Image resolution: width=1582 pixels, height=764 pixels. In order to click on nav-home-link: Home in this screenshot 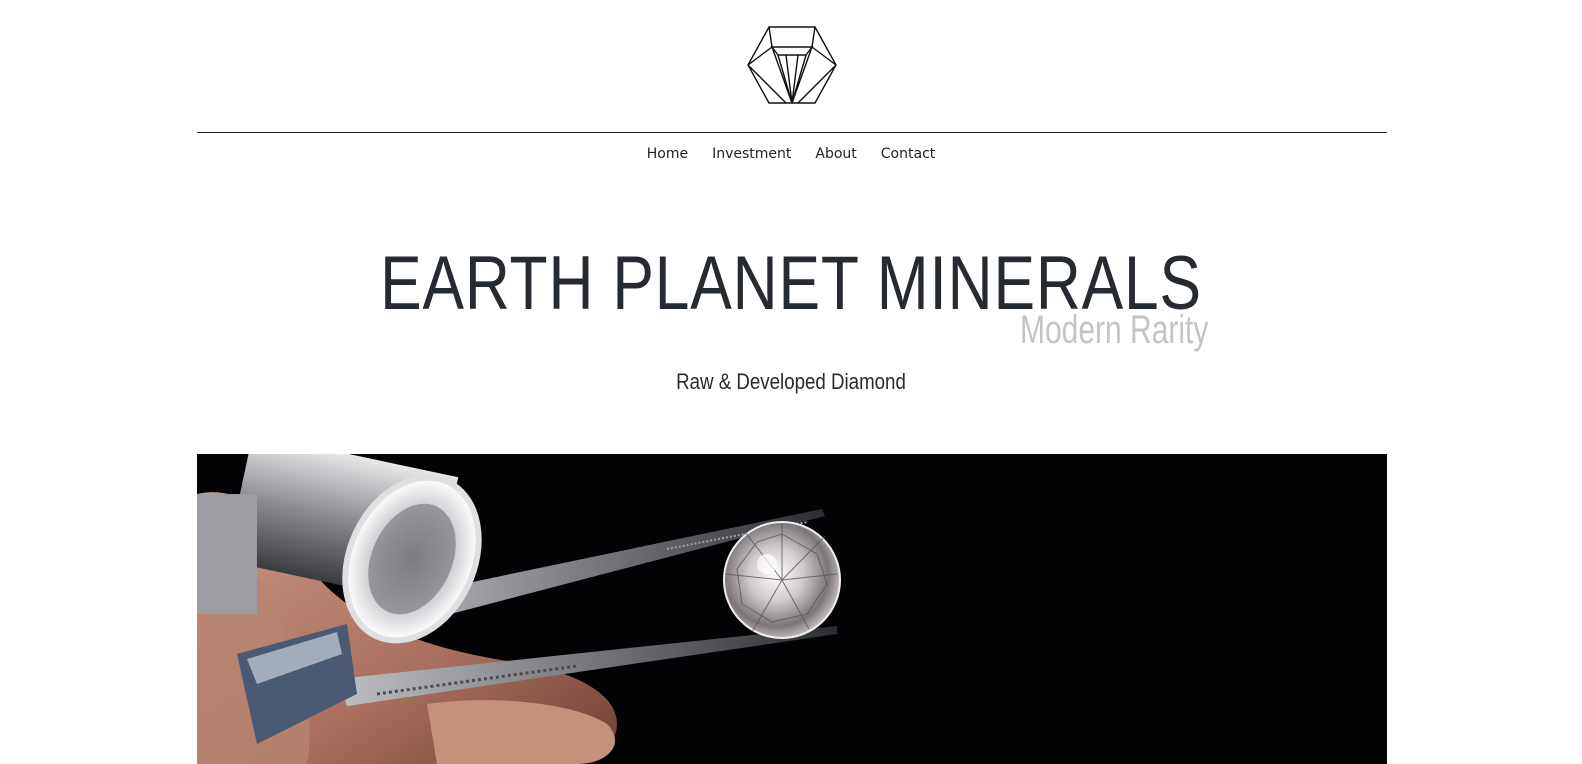, I will do `click(667, 154)`.